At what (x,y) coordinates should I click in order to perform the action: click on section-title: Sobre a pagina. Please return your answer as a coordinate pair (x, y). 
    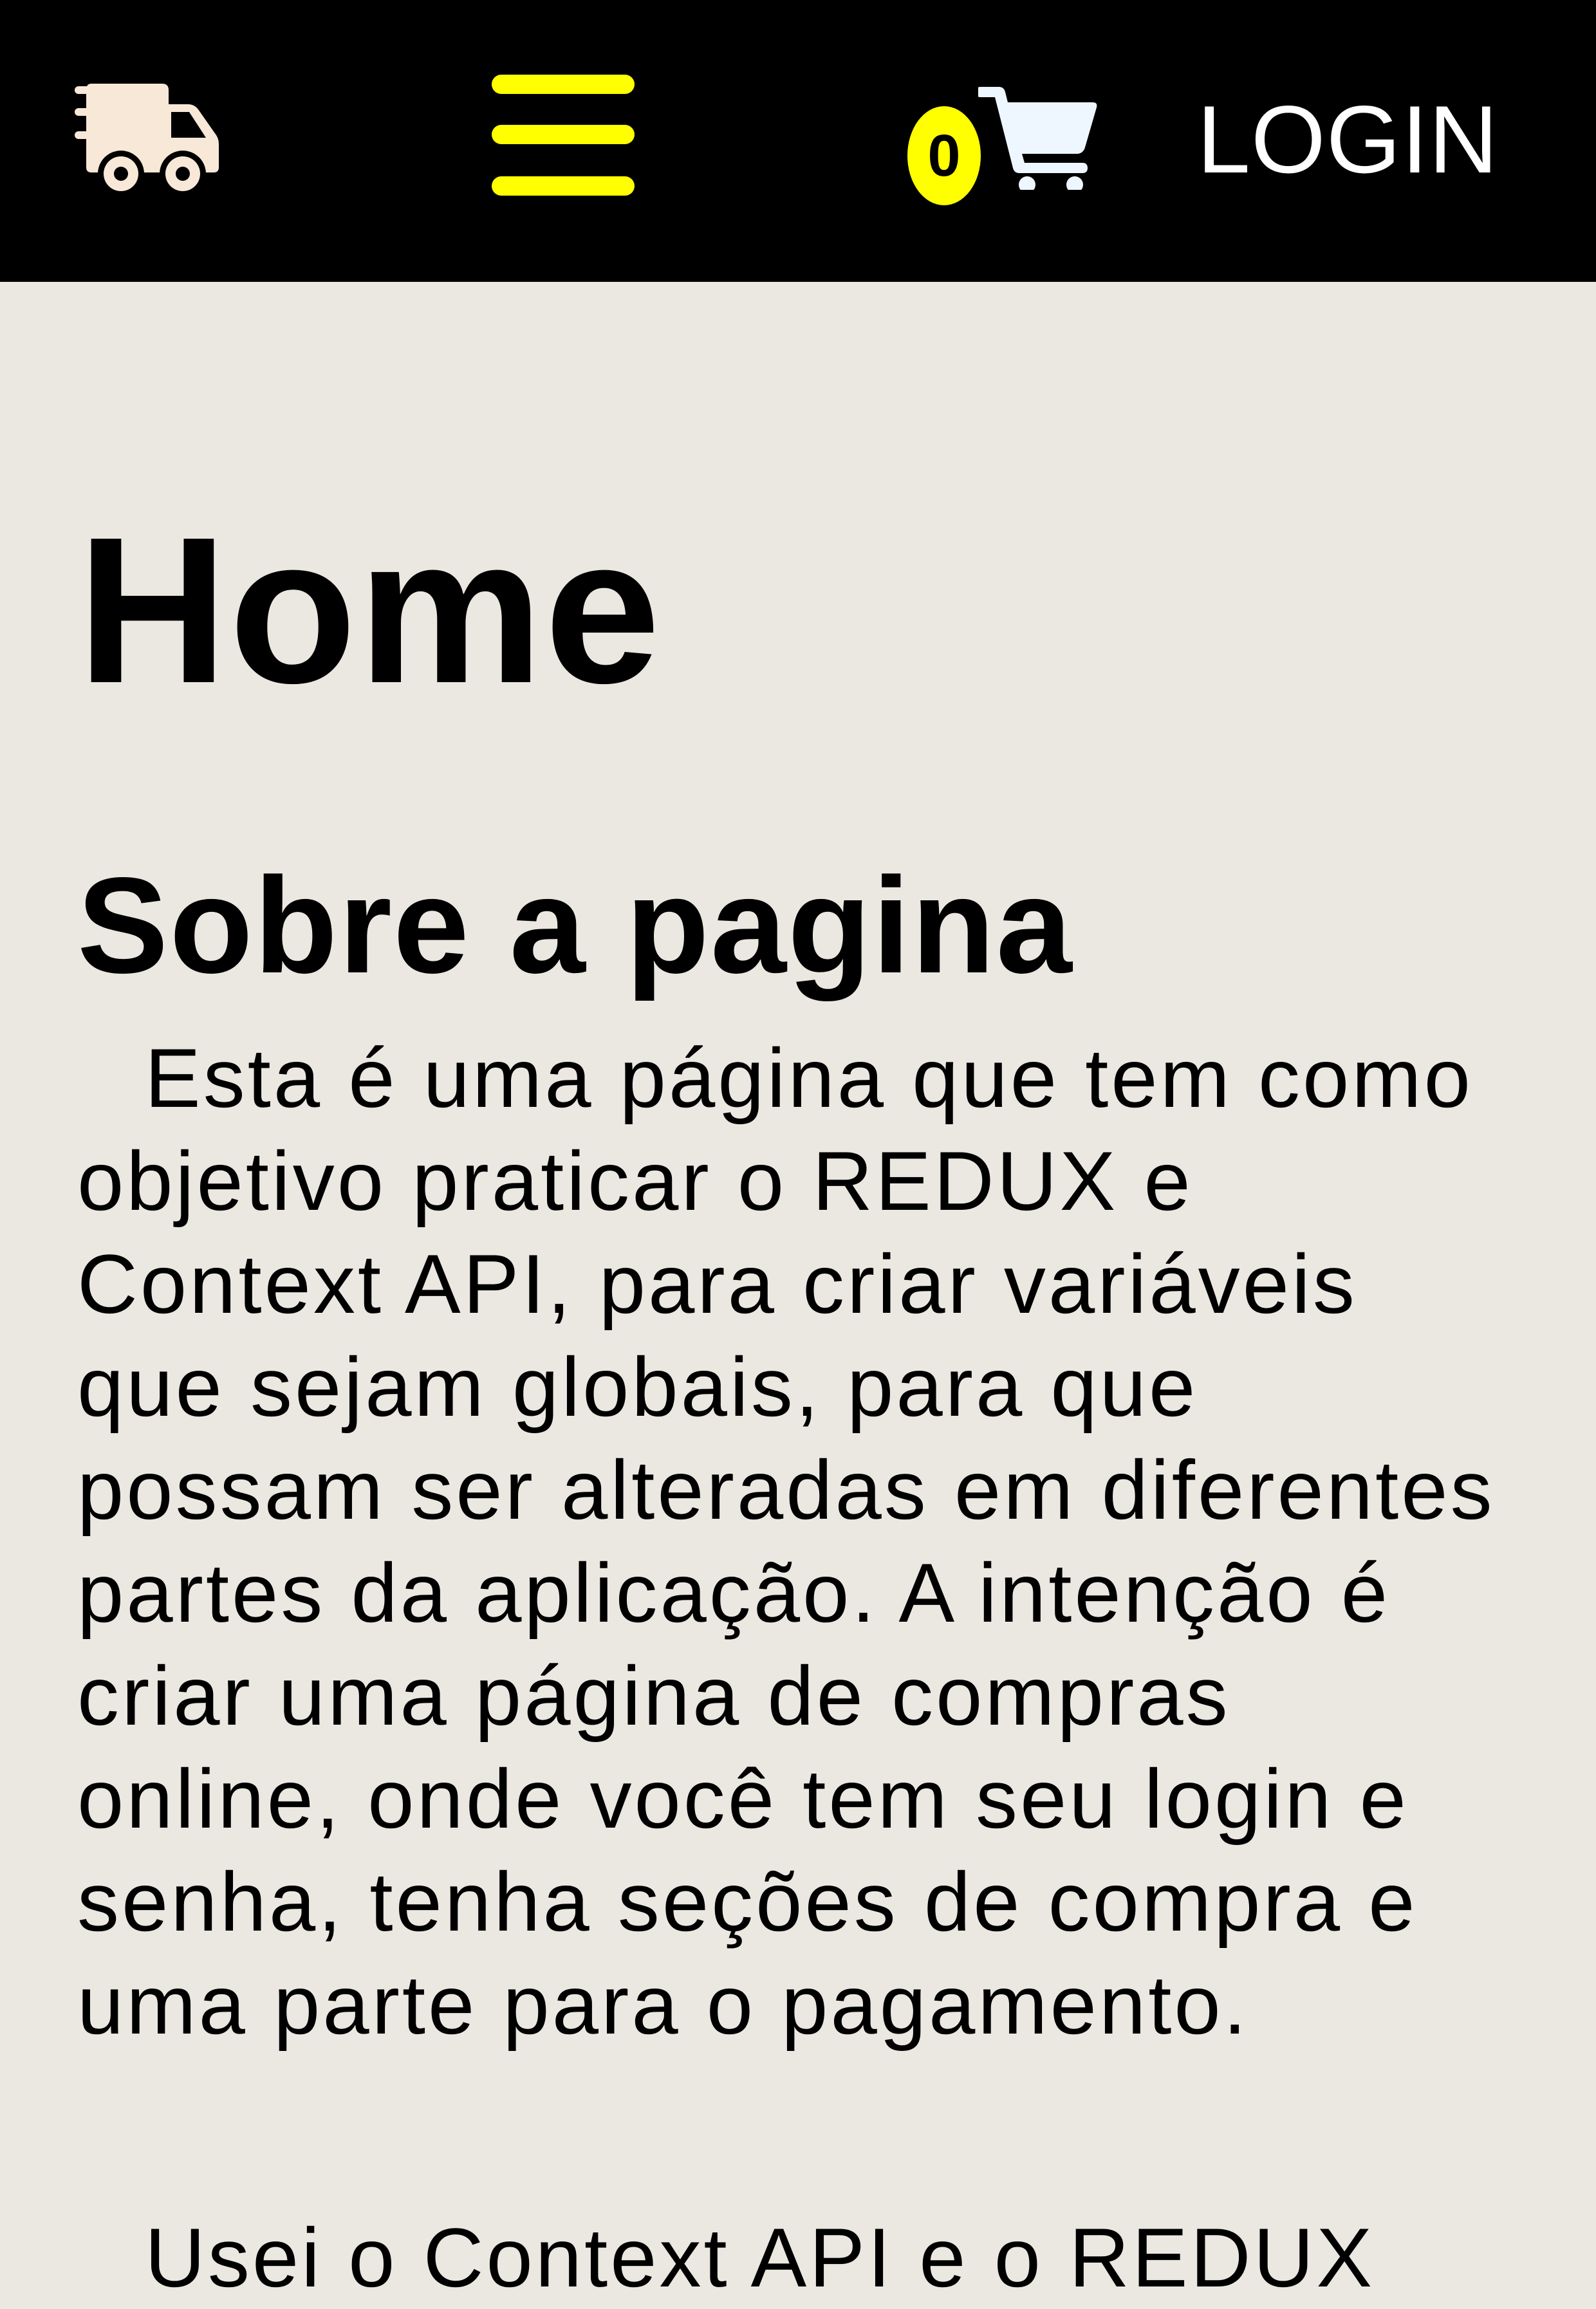
    Looking at the image, I should click on (575, 925).